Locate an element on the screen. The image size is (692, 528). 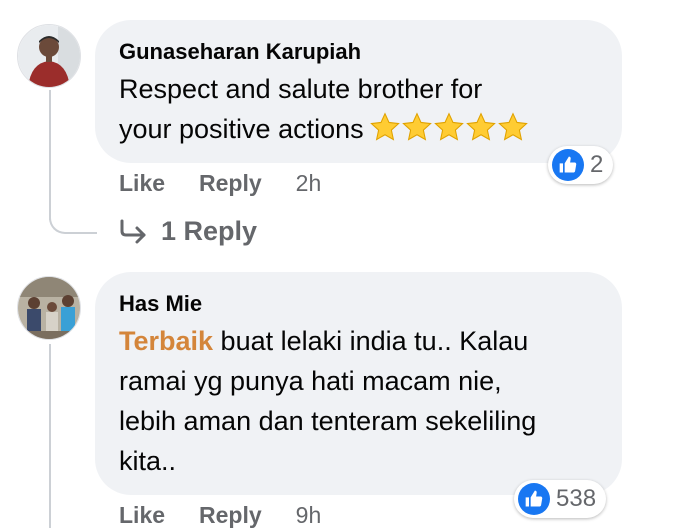
comment-text-line: Terbaik buat lelaki india tu.. Kalau is located at coordinates (327, 341).